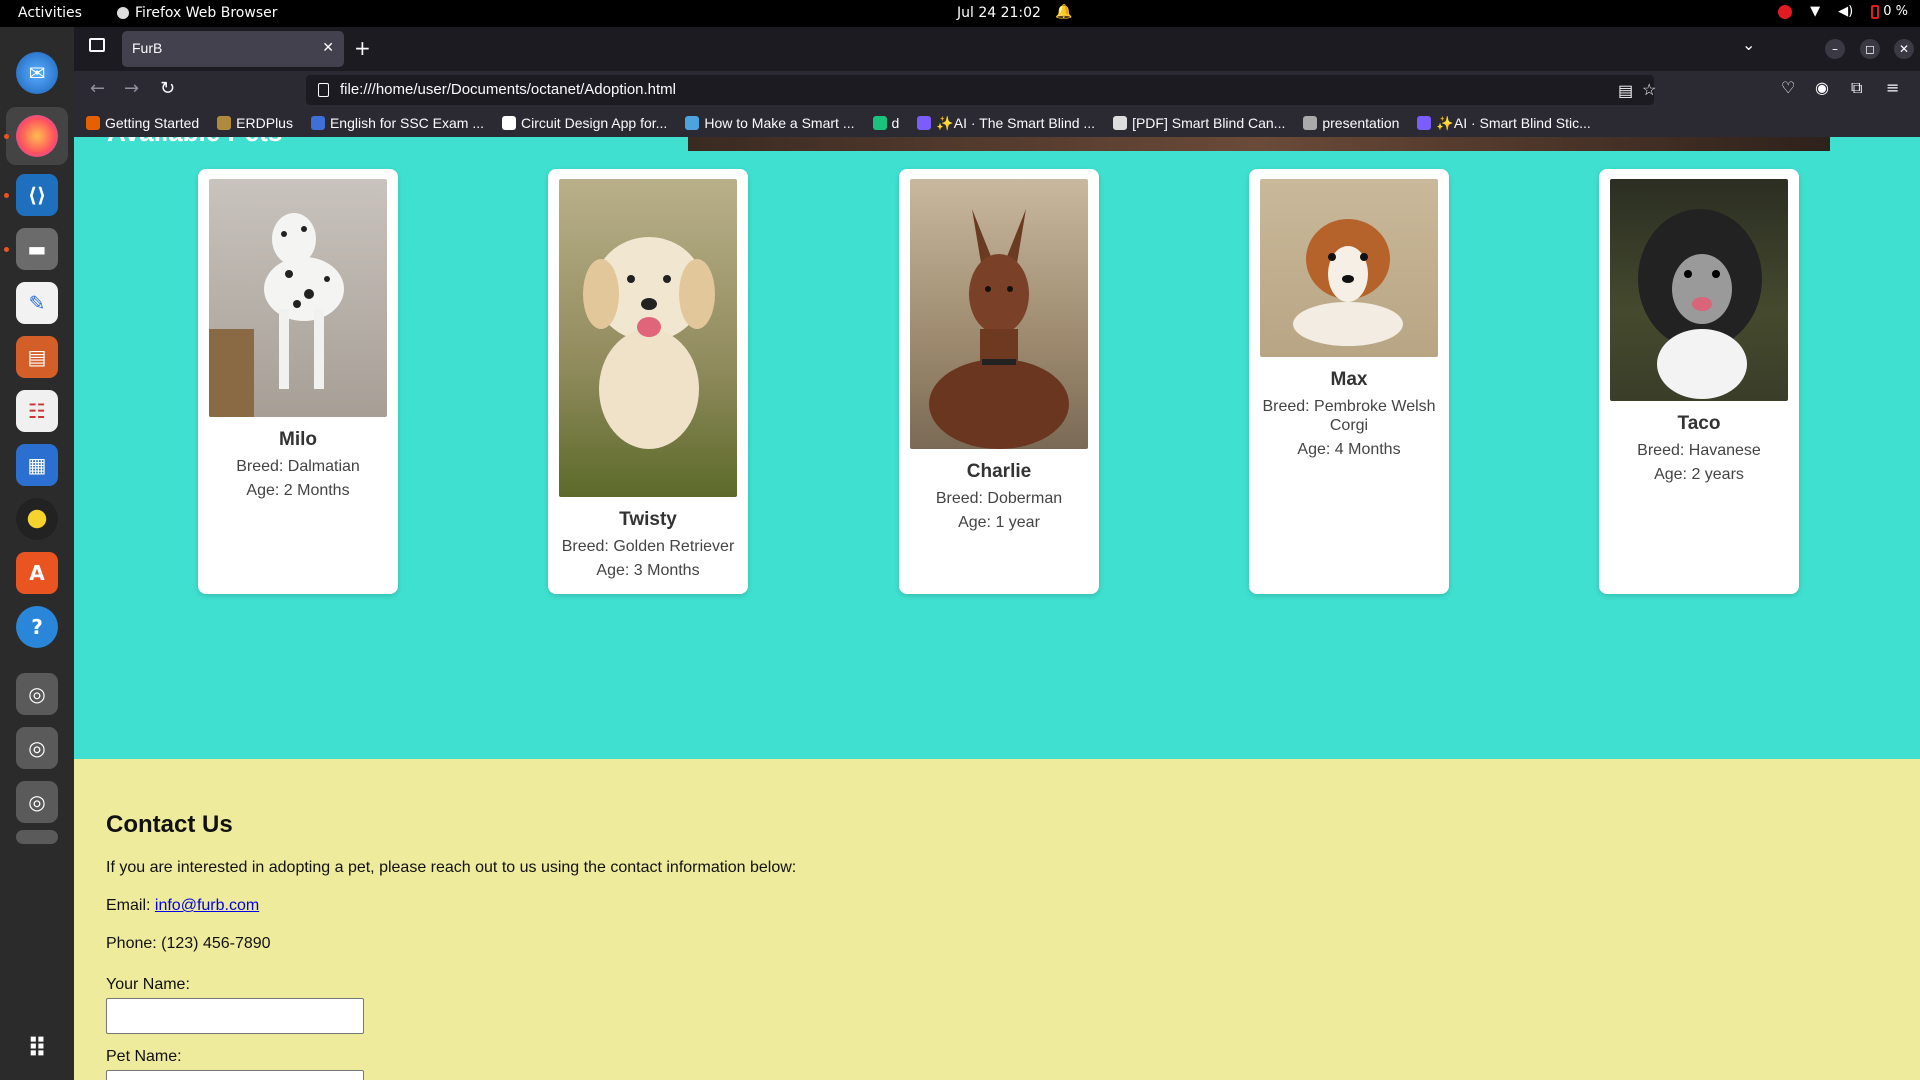 This screenshot has width=1920, height=1080. I want to click on thunderbird-launcher: ✉, so click(37, 73).